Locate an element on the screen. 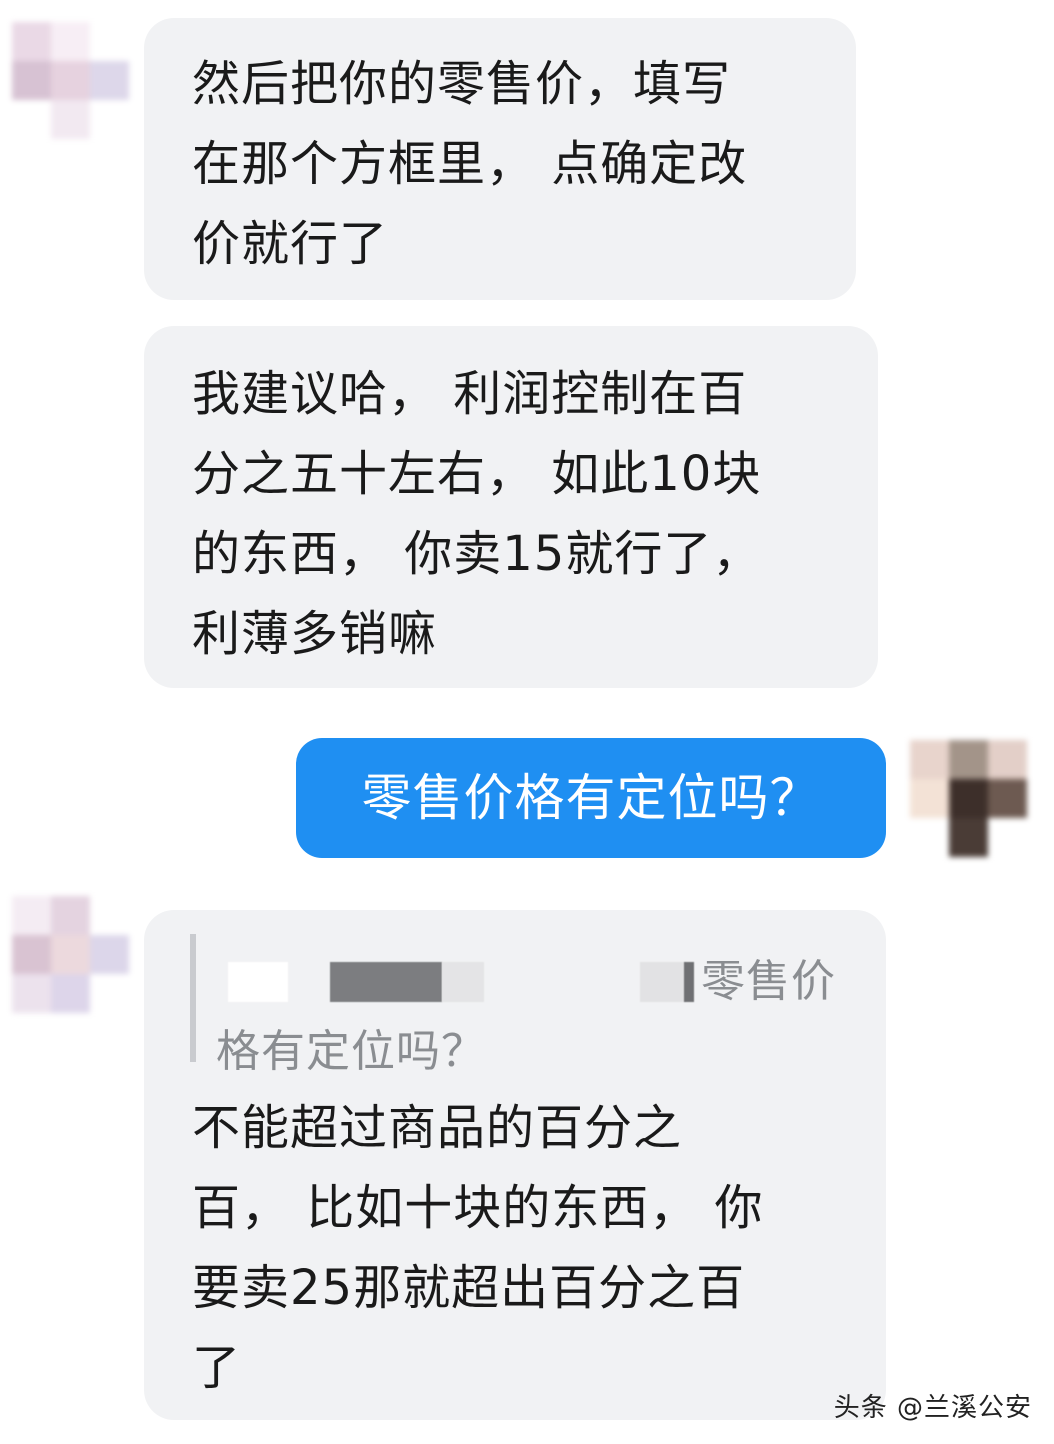  message-text: 零售价格有定位吗？ is located at coordinates (591, 798).